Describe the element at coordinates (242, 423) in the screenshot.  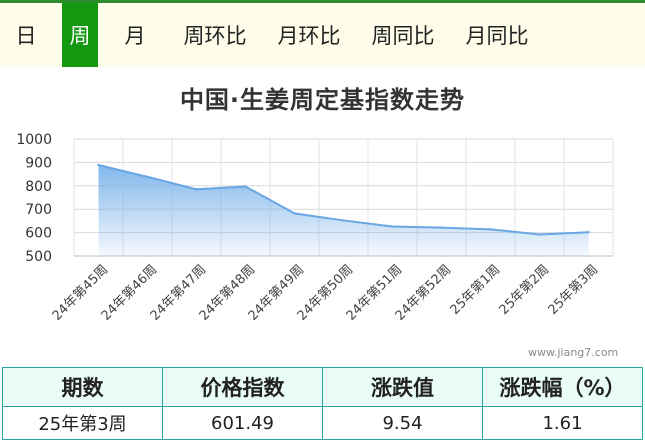
I see `cell-price-index: 601.49` at that location.